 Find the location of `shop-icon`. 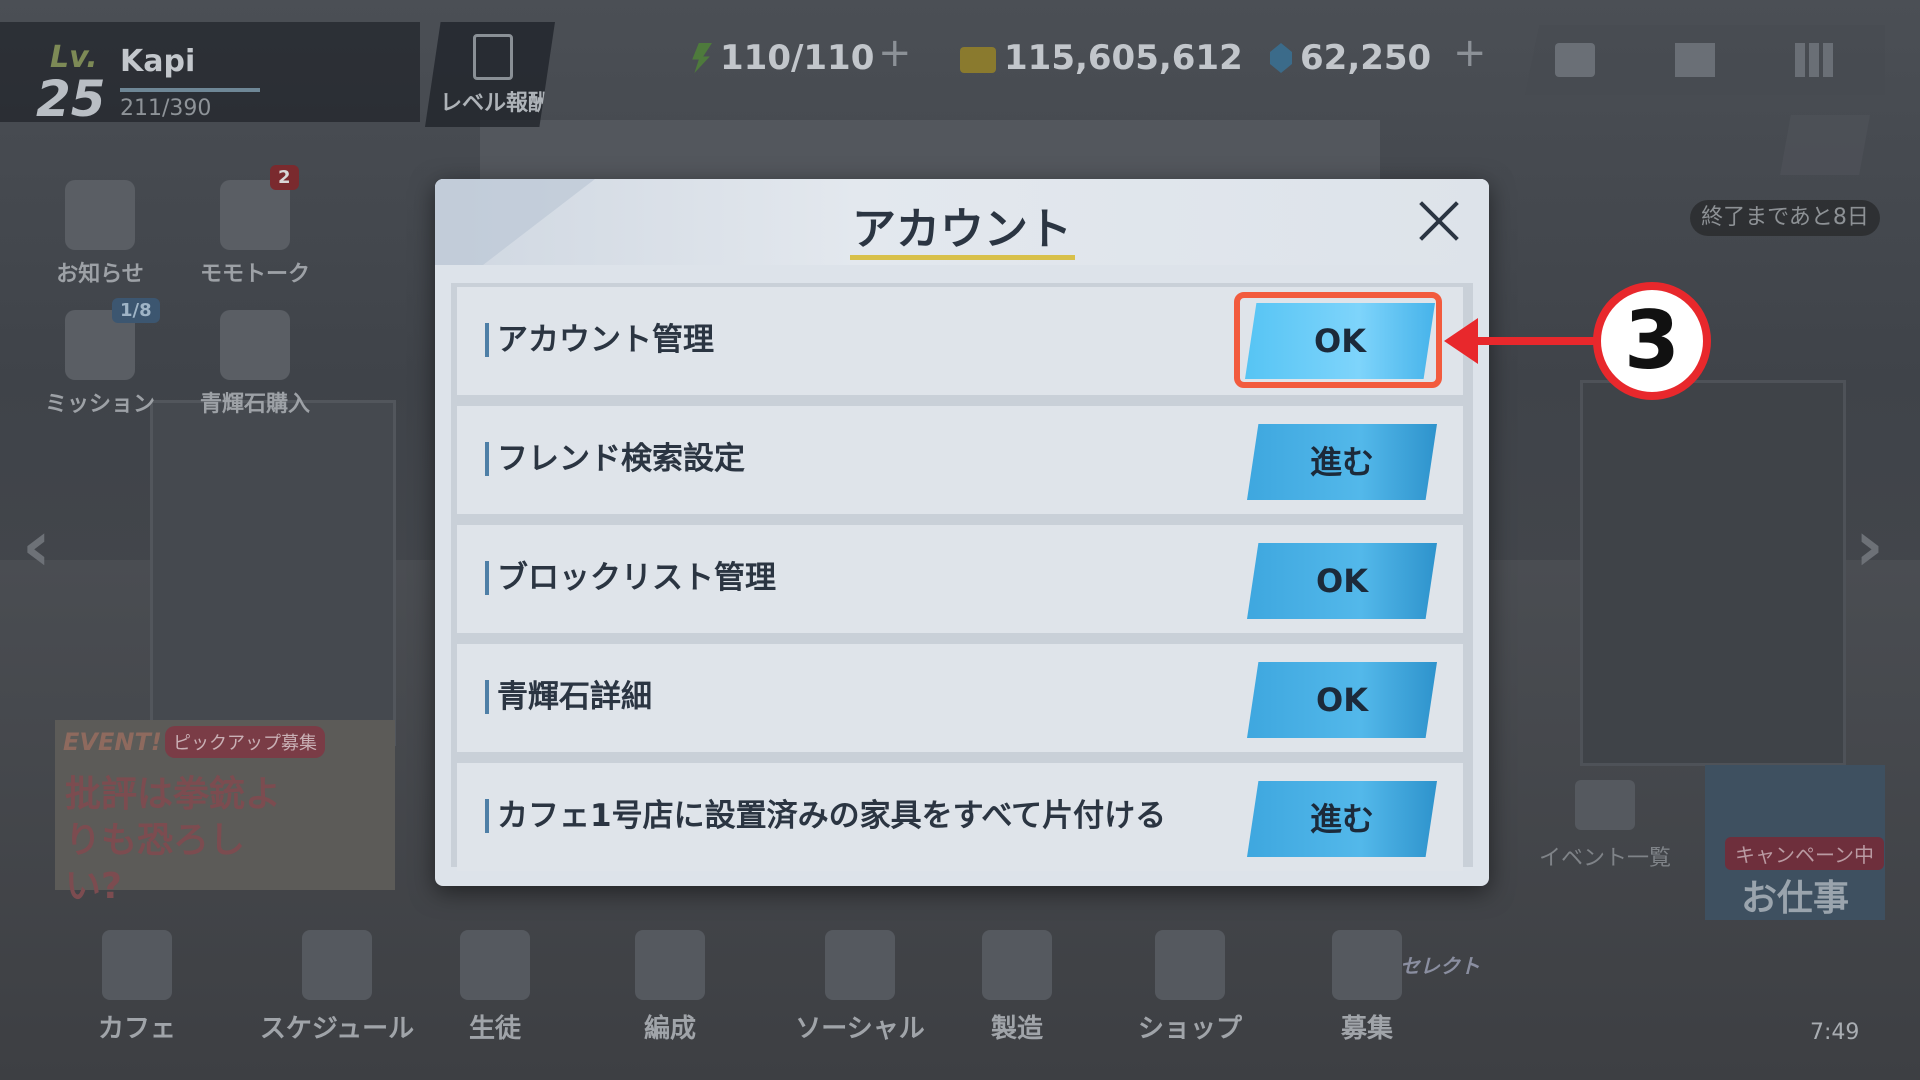

shop-icon is located at coordinates (1190, 965).